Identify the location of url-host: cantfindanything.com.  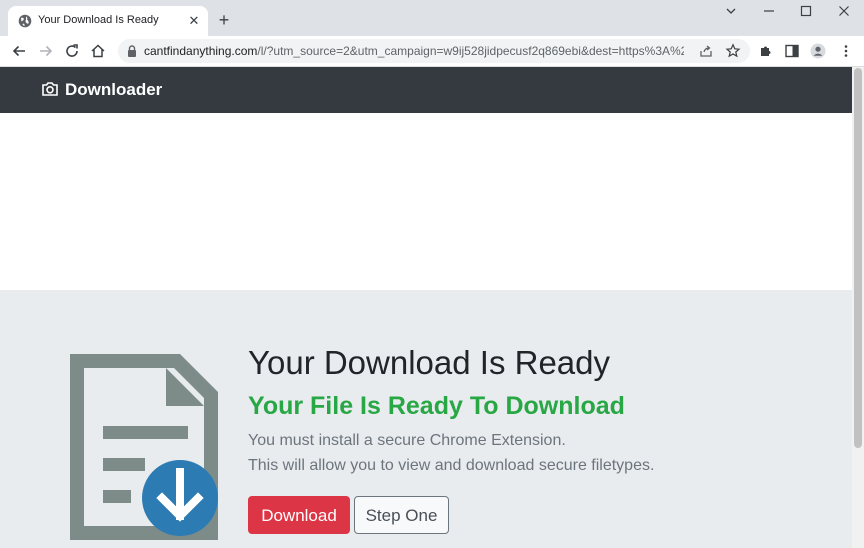
(201, 51).